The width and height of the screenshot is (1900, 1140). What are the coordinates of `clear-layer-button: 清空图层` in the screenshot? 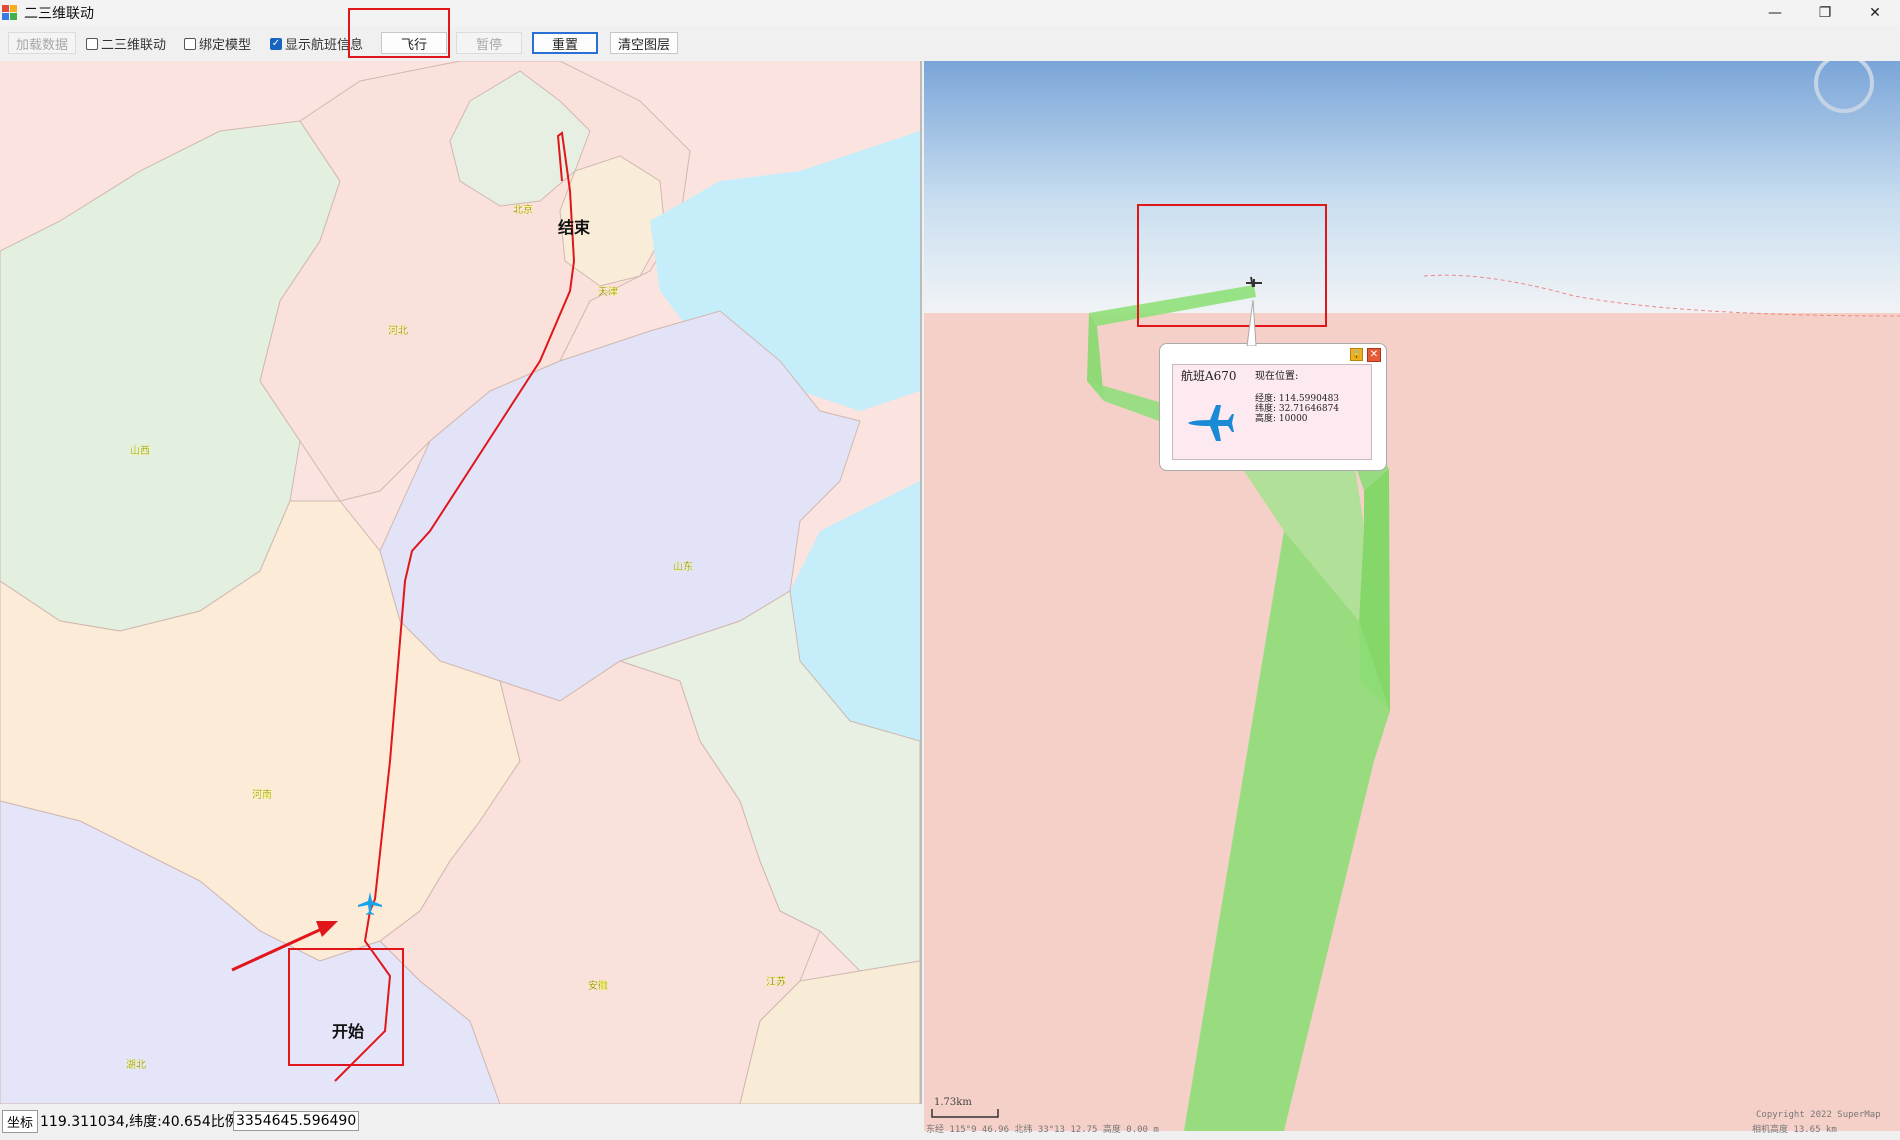 It's located at (644, 43).